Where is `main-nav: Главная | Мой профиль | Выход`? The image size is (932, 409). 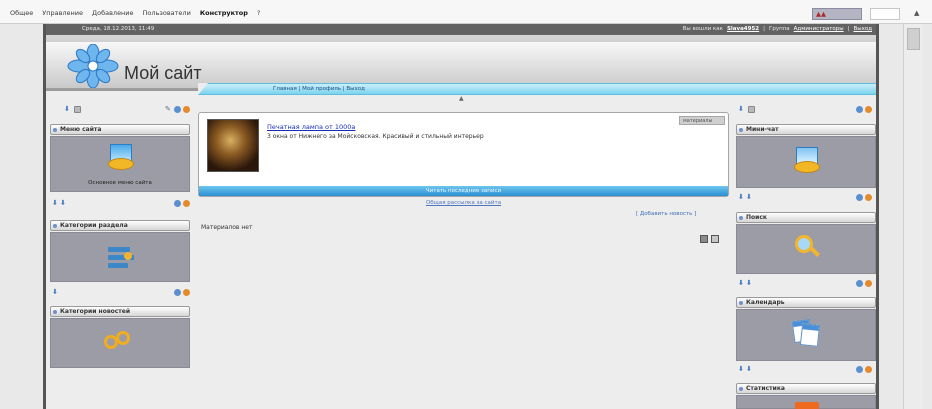
main-nav: Главная | Мой профиль | Выход is located at coordinates (537, 89).